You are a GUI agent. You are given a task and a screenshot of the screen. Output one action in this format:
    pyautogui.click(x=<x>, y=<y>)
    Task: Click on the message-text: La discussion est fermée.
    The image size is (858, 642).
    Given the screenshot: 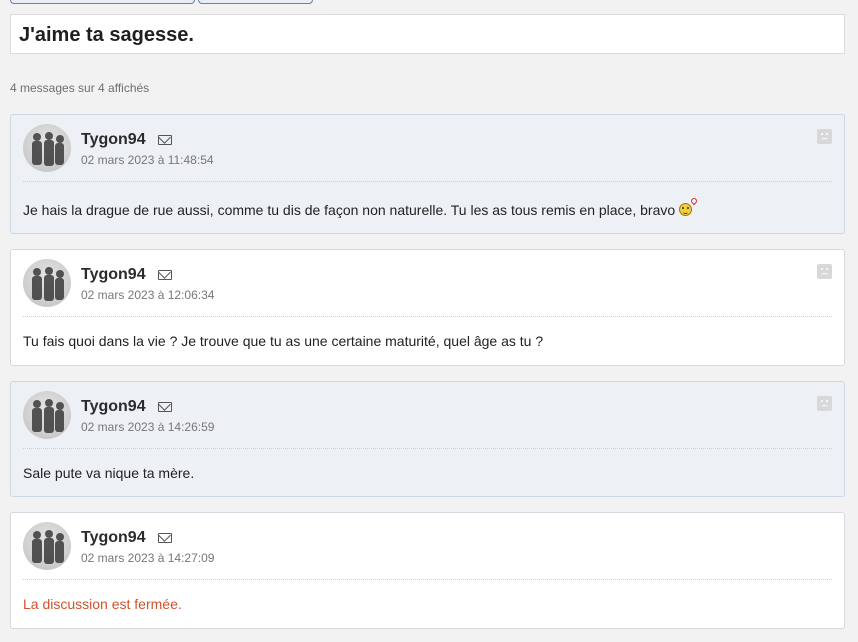 What is the action you would take?
    pyautogui.click(x=102, y=604)
    